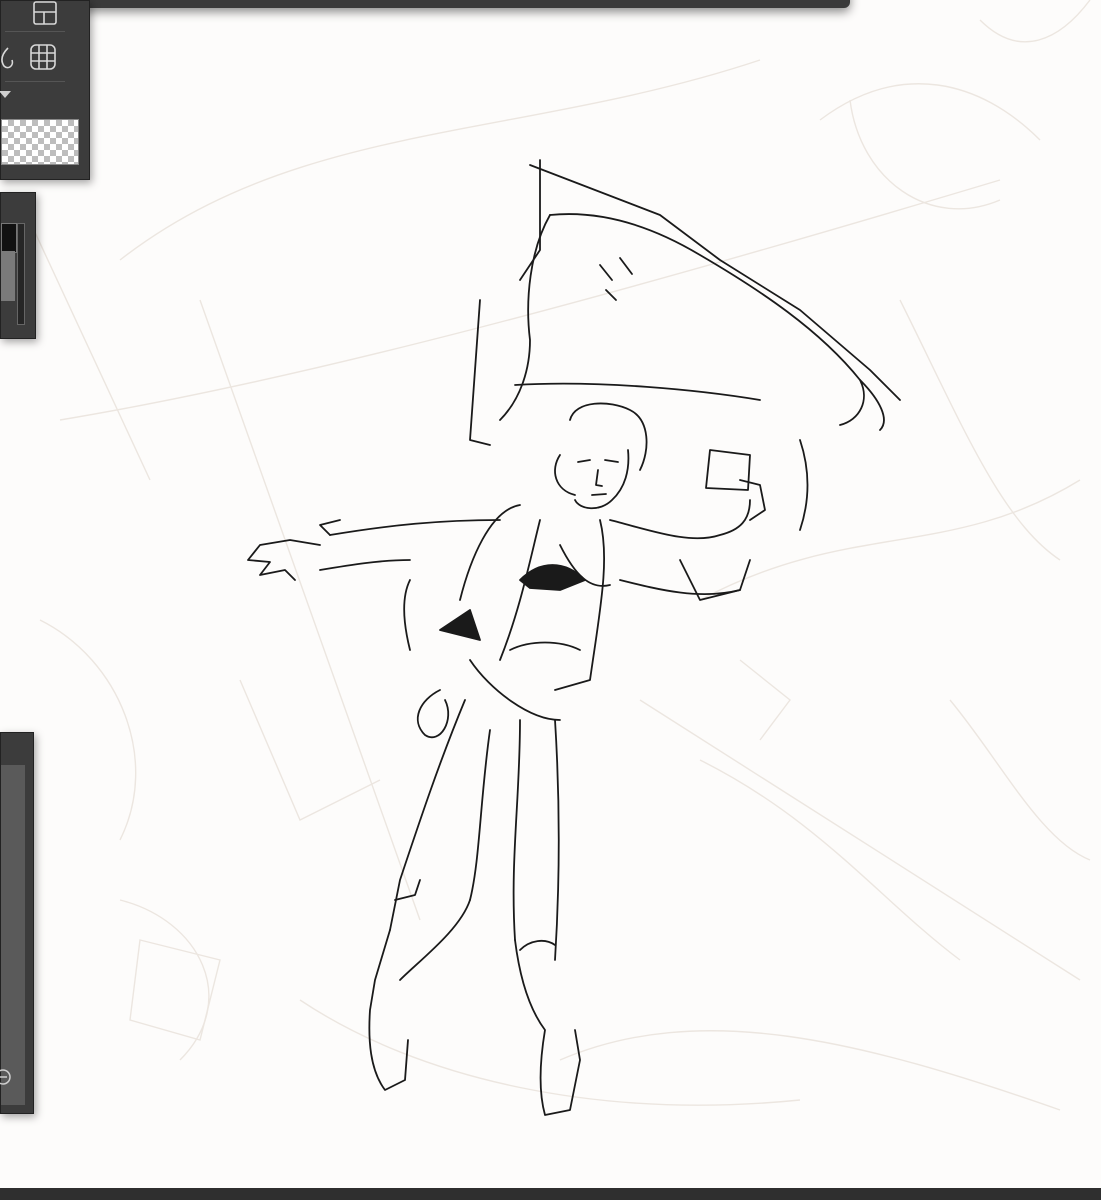  I want to click on top-toolbar-edge, so click(465, 4).